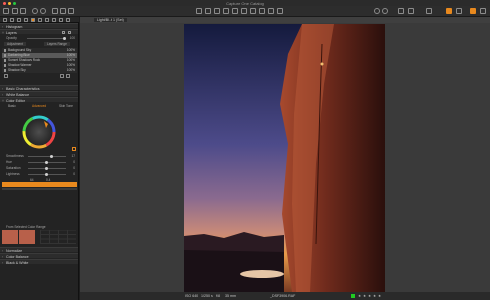 The image size is (490, 300). I want to click on composition-tab-icon, so click(26, 20).